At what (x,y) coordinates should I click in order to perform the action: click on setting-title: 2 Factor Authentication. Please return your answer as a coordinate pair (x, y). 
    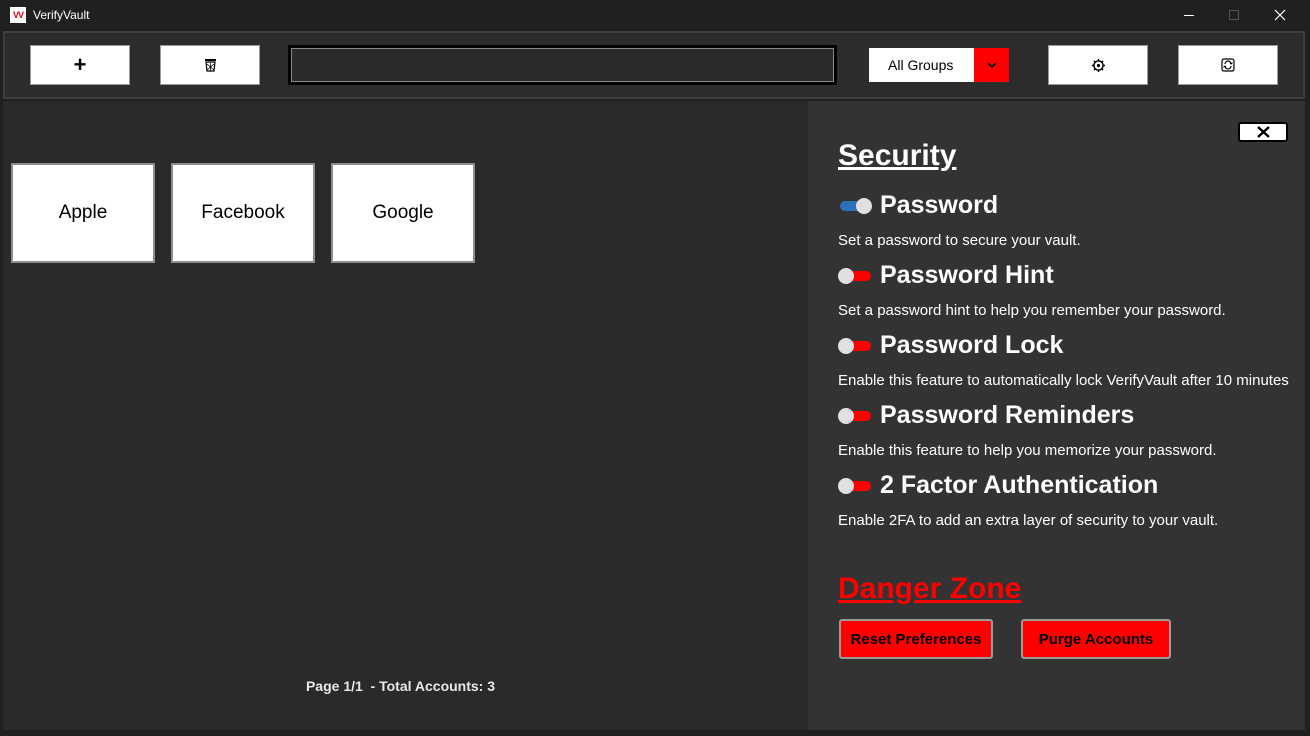
    Looking at the image, I should click on (1019, 485).